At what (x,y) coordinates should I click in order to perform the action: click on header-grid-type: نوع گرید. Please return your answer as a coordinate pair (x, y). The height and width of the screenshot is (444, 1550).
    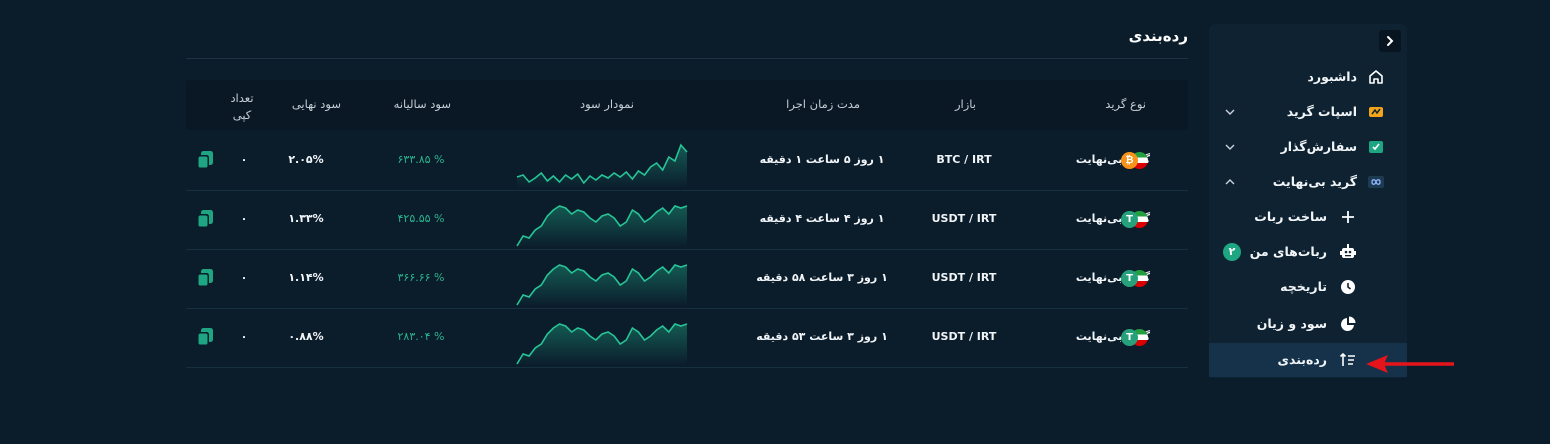
    Looking at the image, I should click on (1125, 104).